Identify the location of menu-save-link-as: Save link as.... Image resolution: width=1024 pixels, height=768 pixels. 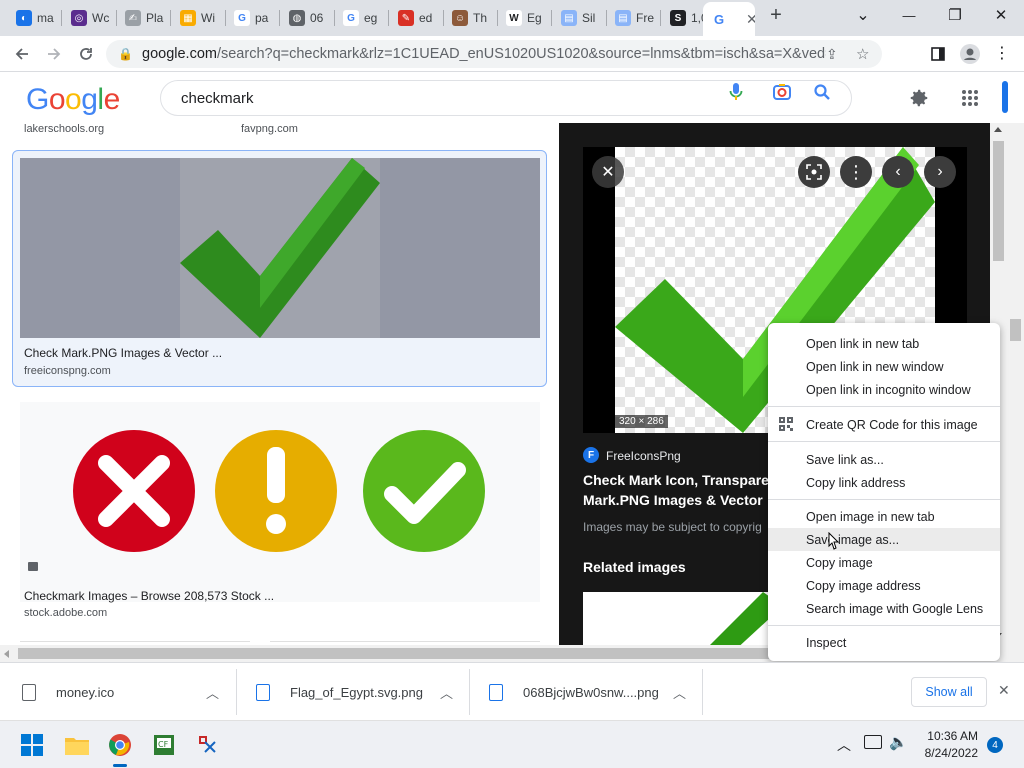
(884, 459).